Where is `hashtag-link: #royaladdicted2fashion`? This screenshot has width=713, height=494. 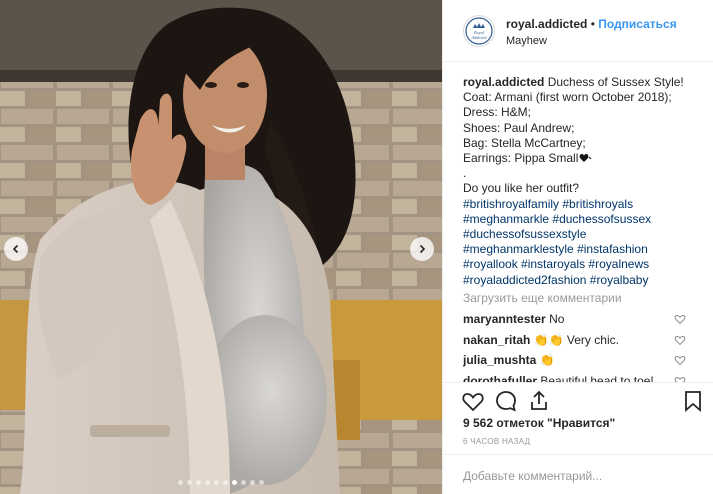
hashtag-link: #royaladdicted2fashion is located at coordinates (524, 280).